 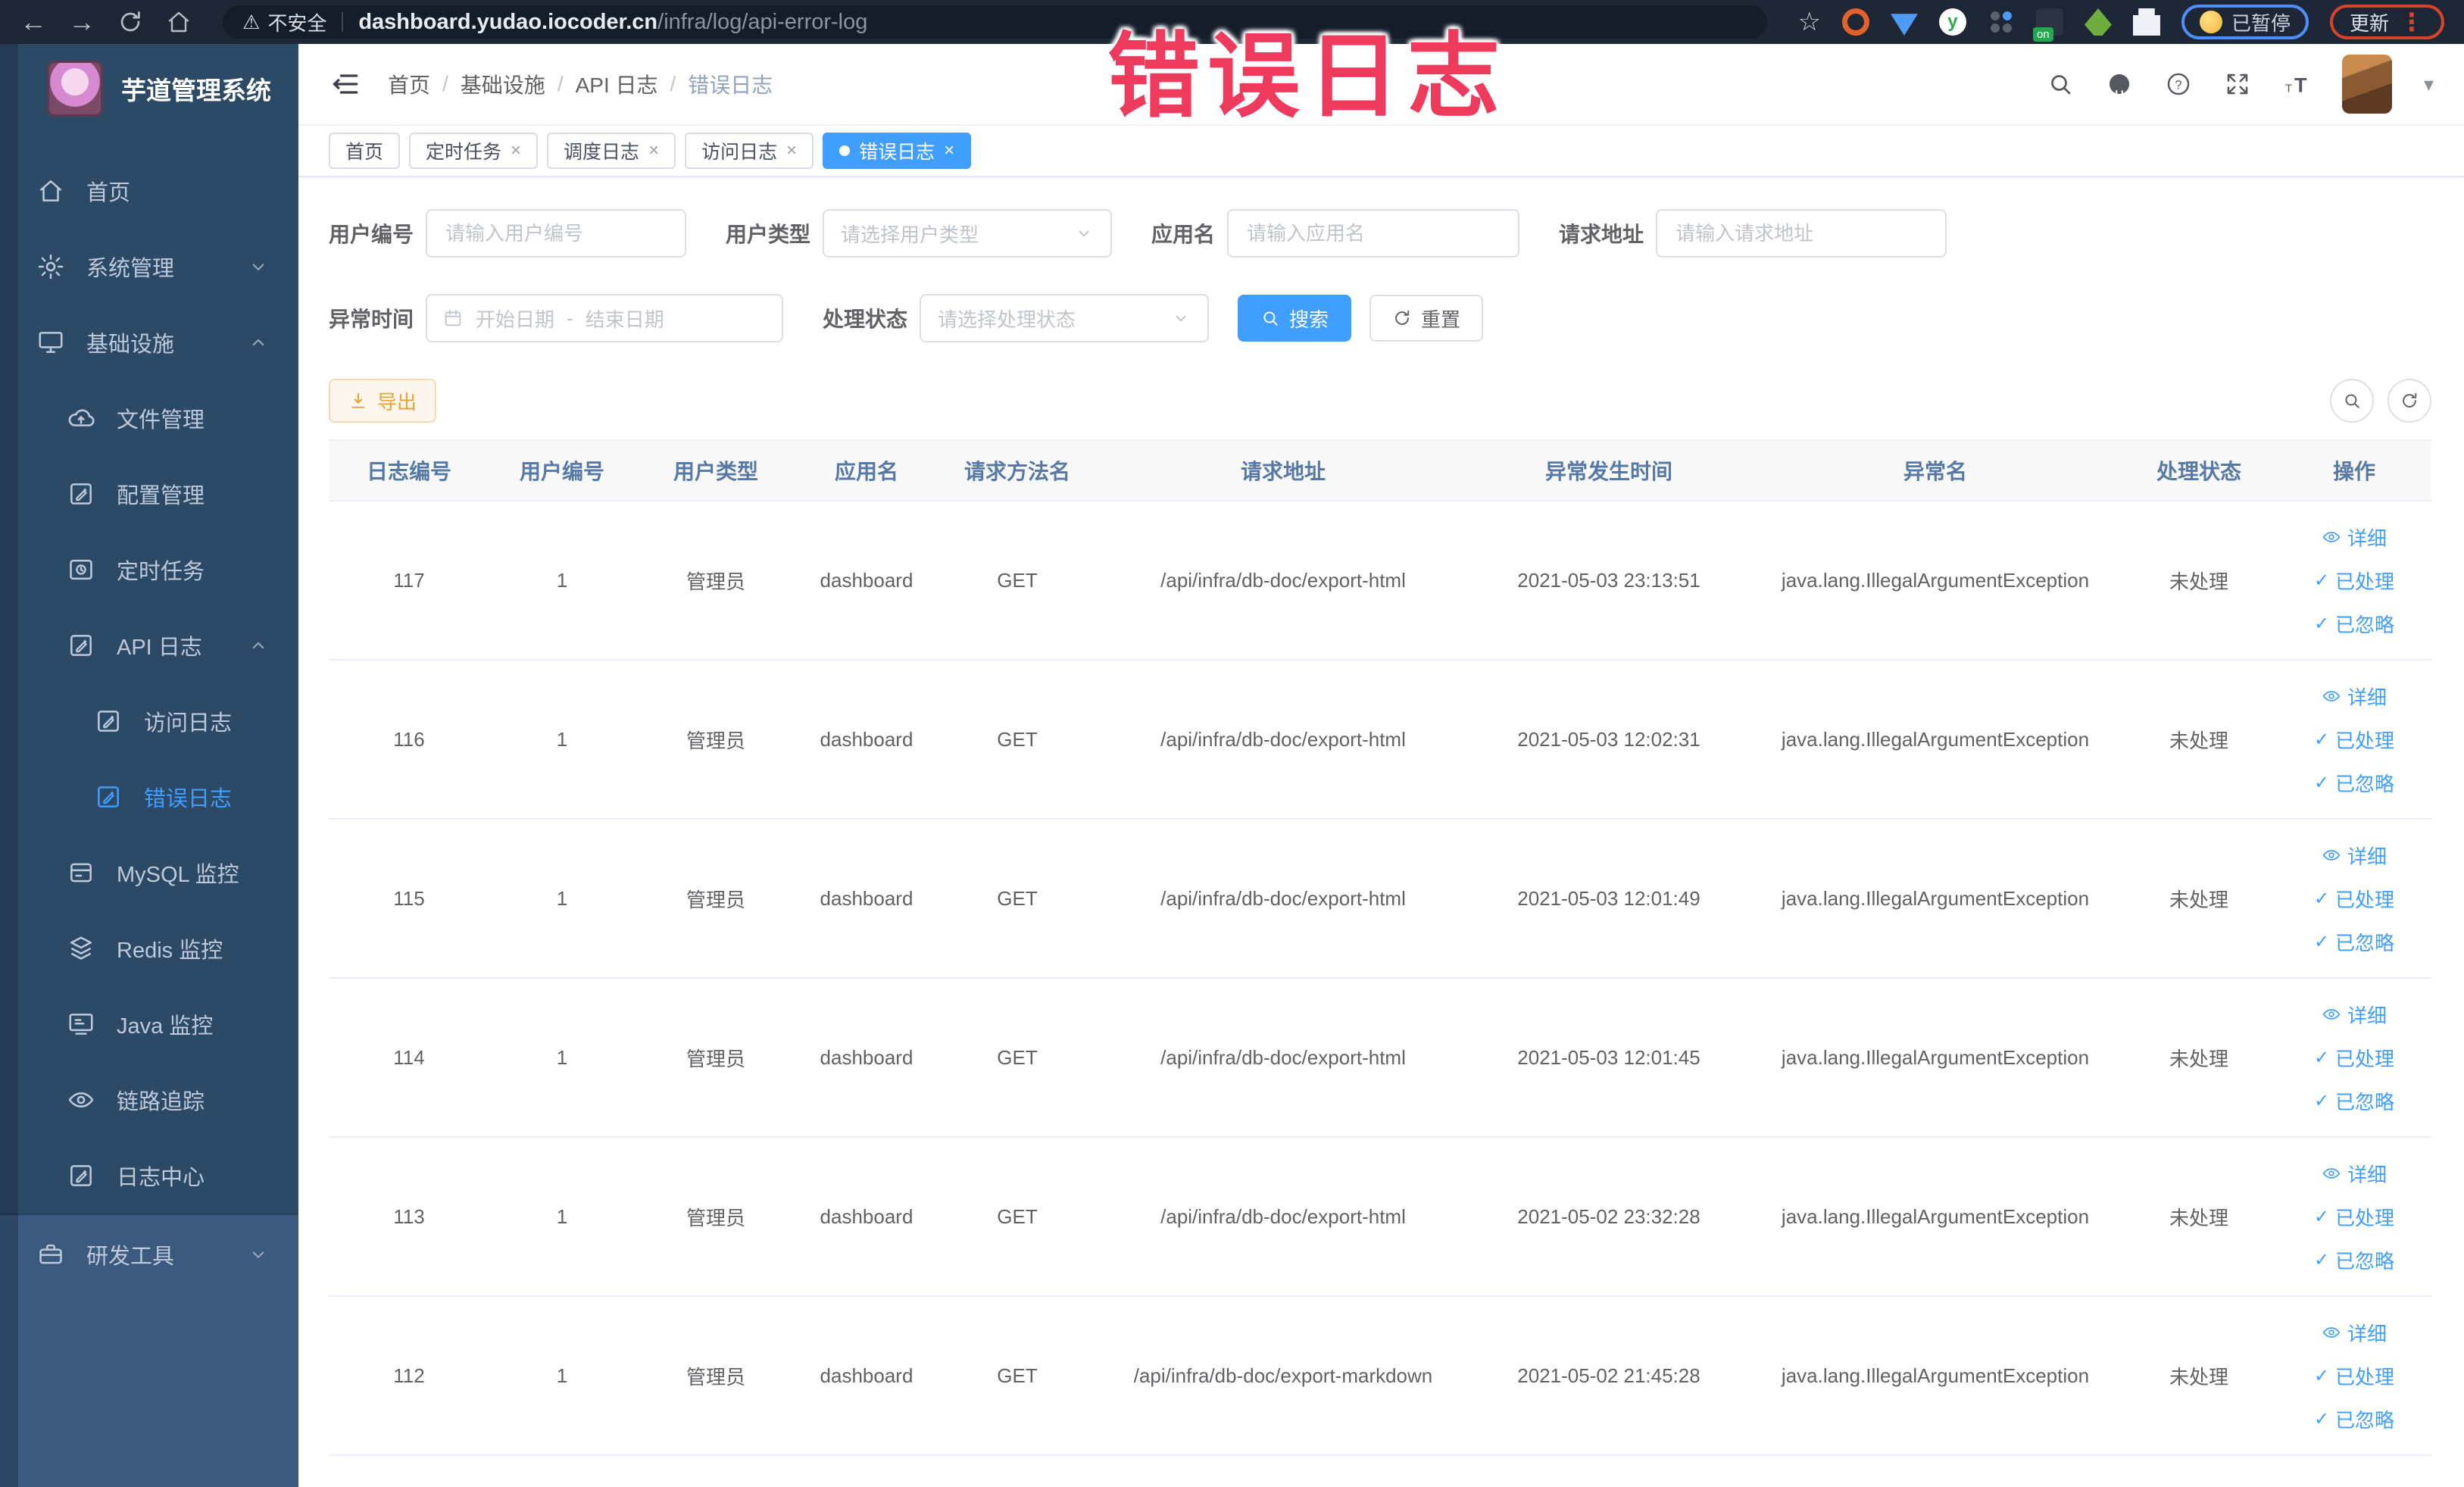 What do you see at coordinates (149, 721) in the screenshot?
I see `sidebar-item-access-log: 访问日志` at bounding box center [149, 721].